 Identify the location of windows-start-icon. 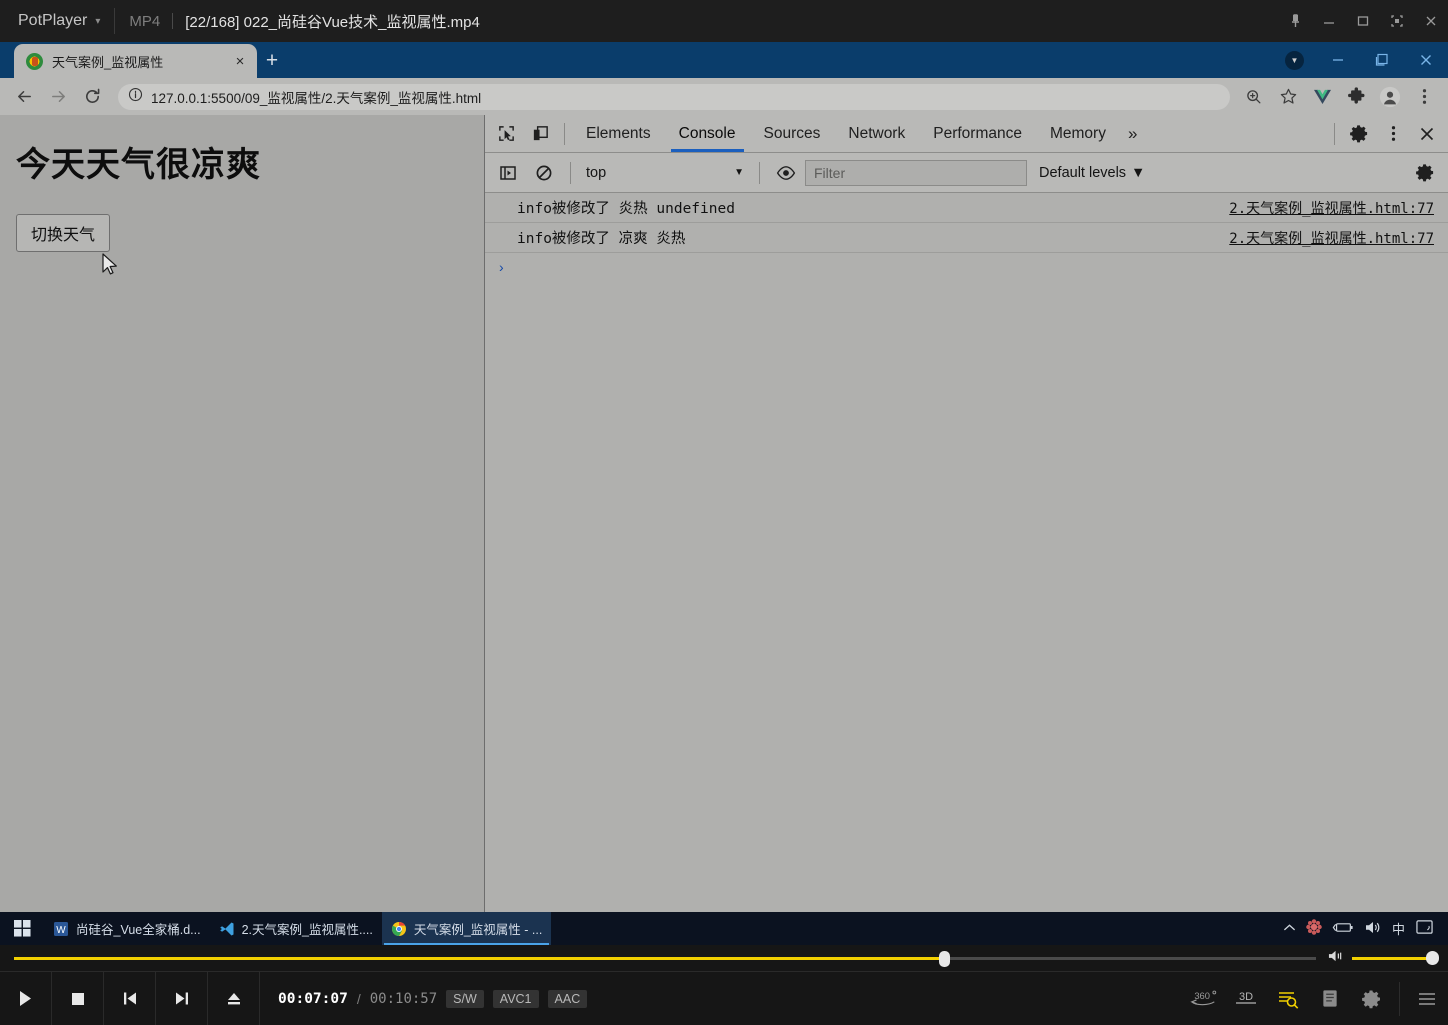
(22, 928).